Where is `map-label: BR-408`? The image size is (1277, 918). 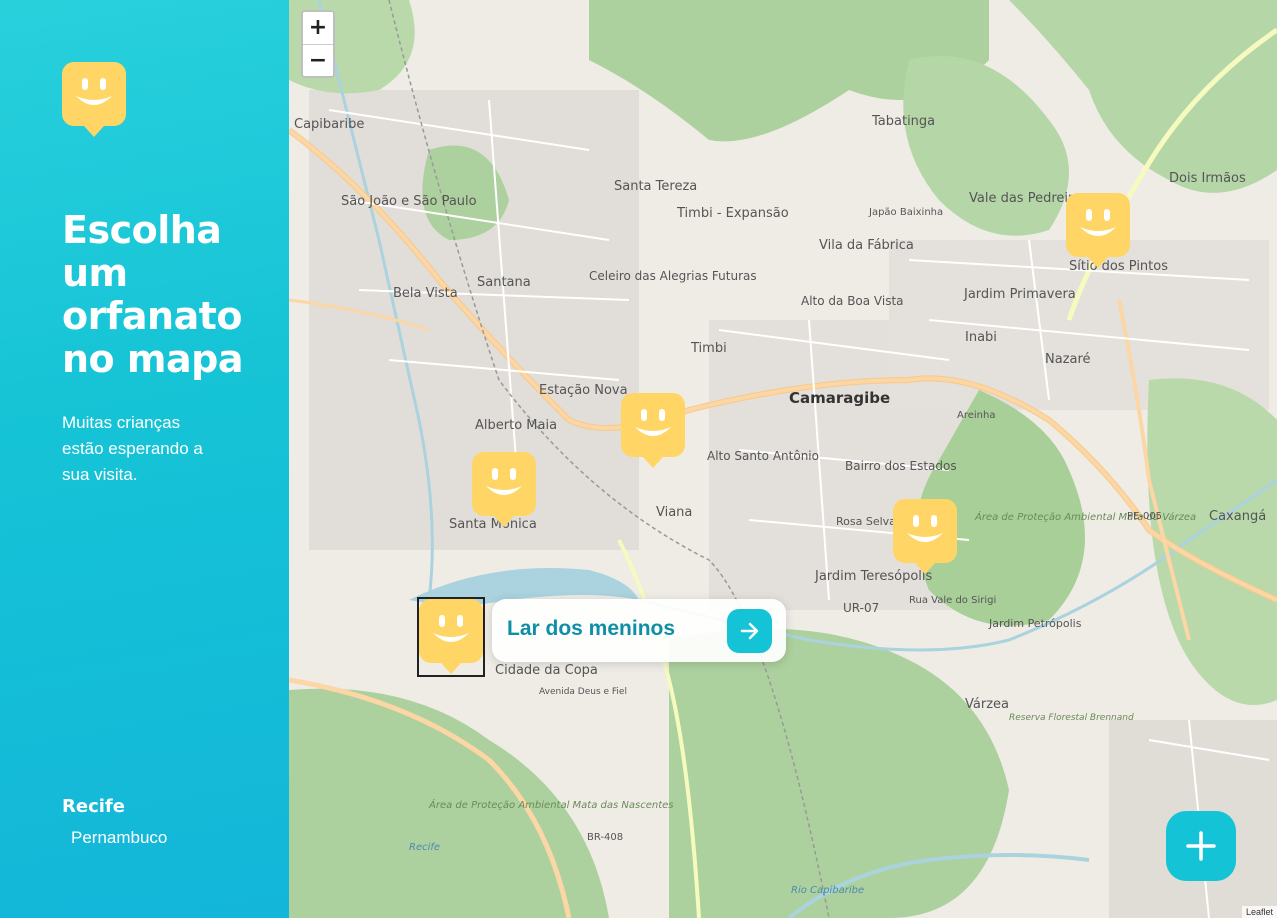 map-label: BR-408 is located at coordinates (605, 837).